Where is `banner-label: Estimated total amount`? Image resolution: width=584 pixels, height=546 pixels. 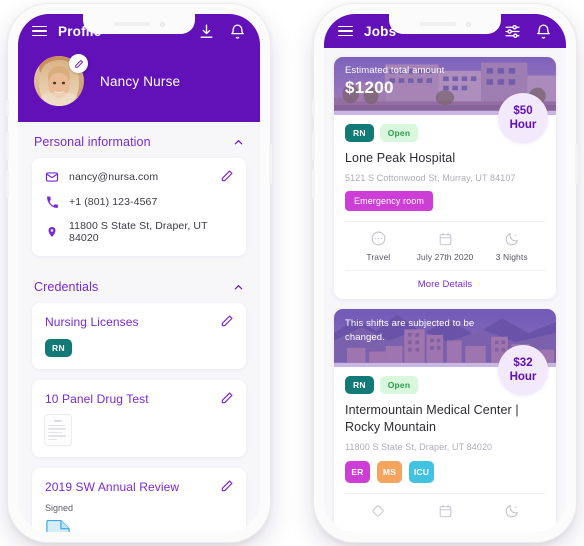
banner-label: Estimated total amount is located at coordinates (395, 70).